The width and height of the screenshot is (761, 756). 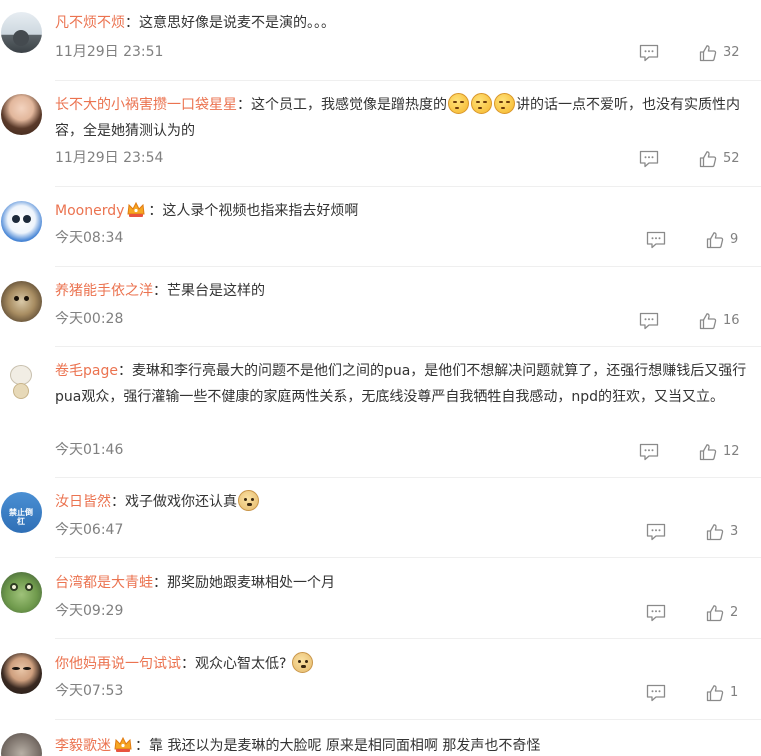 I want to click on comment-actions: 32, so click(x=689, y=53).